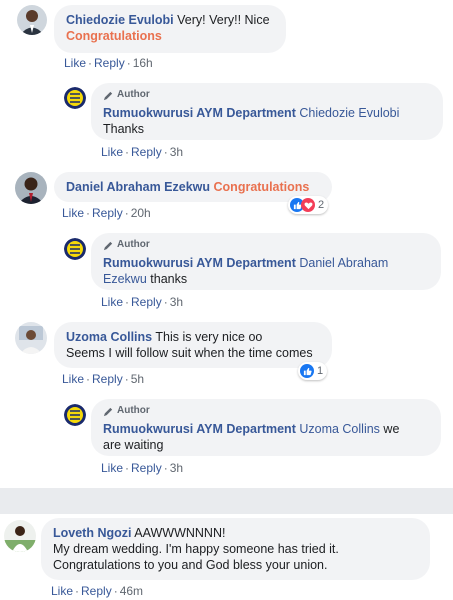  I want to click on comment-text: This is very nice oo, so click(209, 337).